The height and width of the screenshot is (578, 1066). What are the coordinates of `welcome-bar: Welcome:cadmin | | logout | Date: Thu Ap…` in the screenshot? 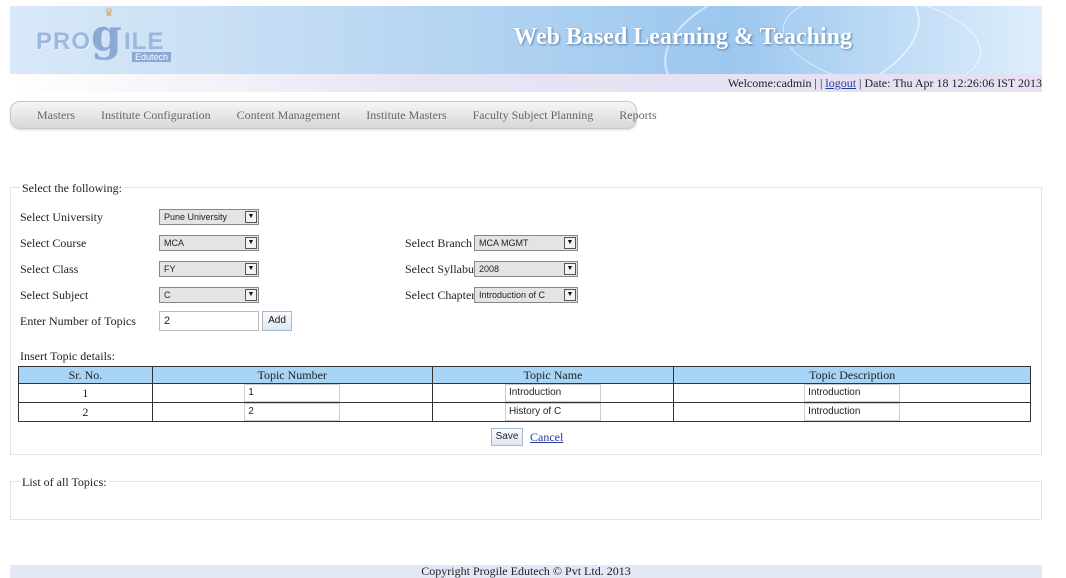 It's located at (526, 83).